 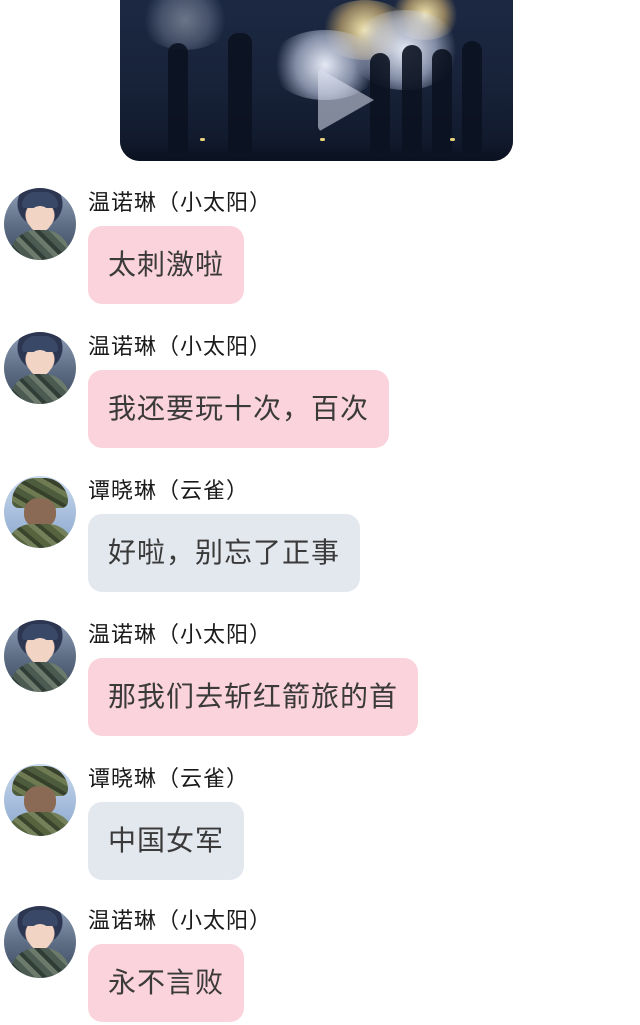 I want to click on message-bubble: 太刺激啦, so click(x=166, y=265).